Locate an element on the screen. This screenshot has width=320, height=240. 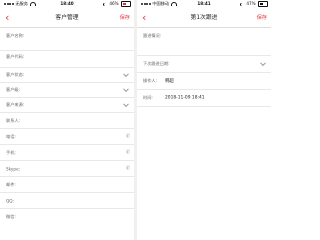
page-title: 客户管理 is located at coordinates (67, 18).